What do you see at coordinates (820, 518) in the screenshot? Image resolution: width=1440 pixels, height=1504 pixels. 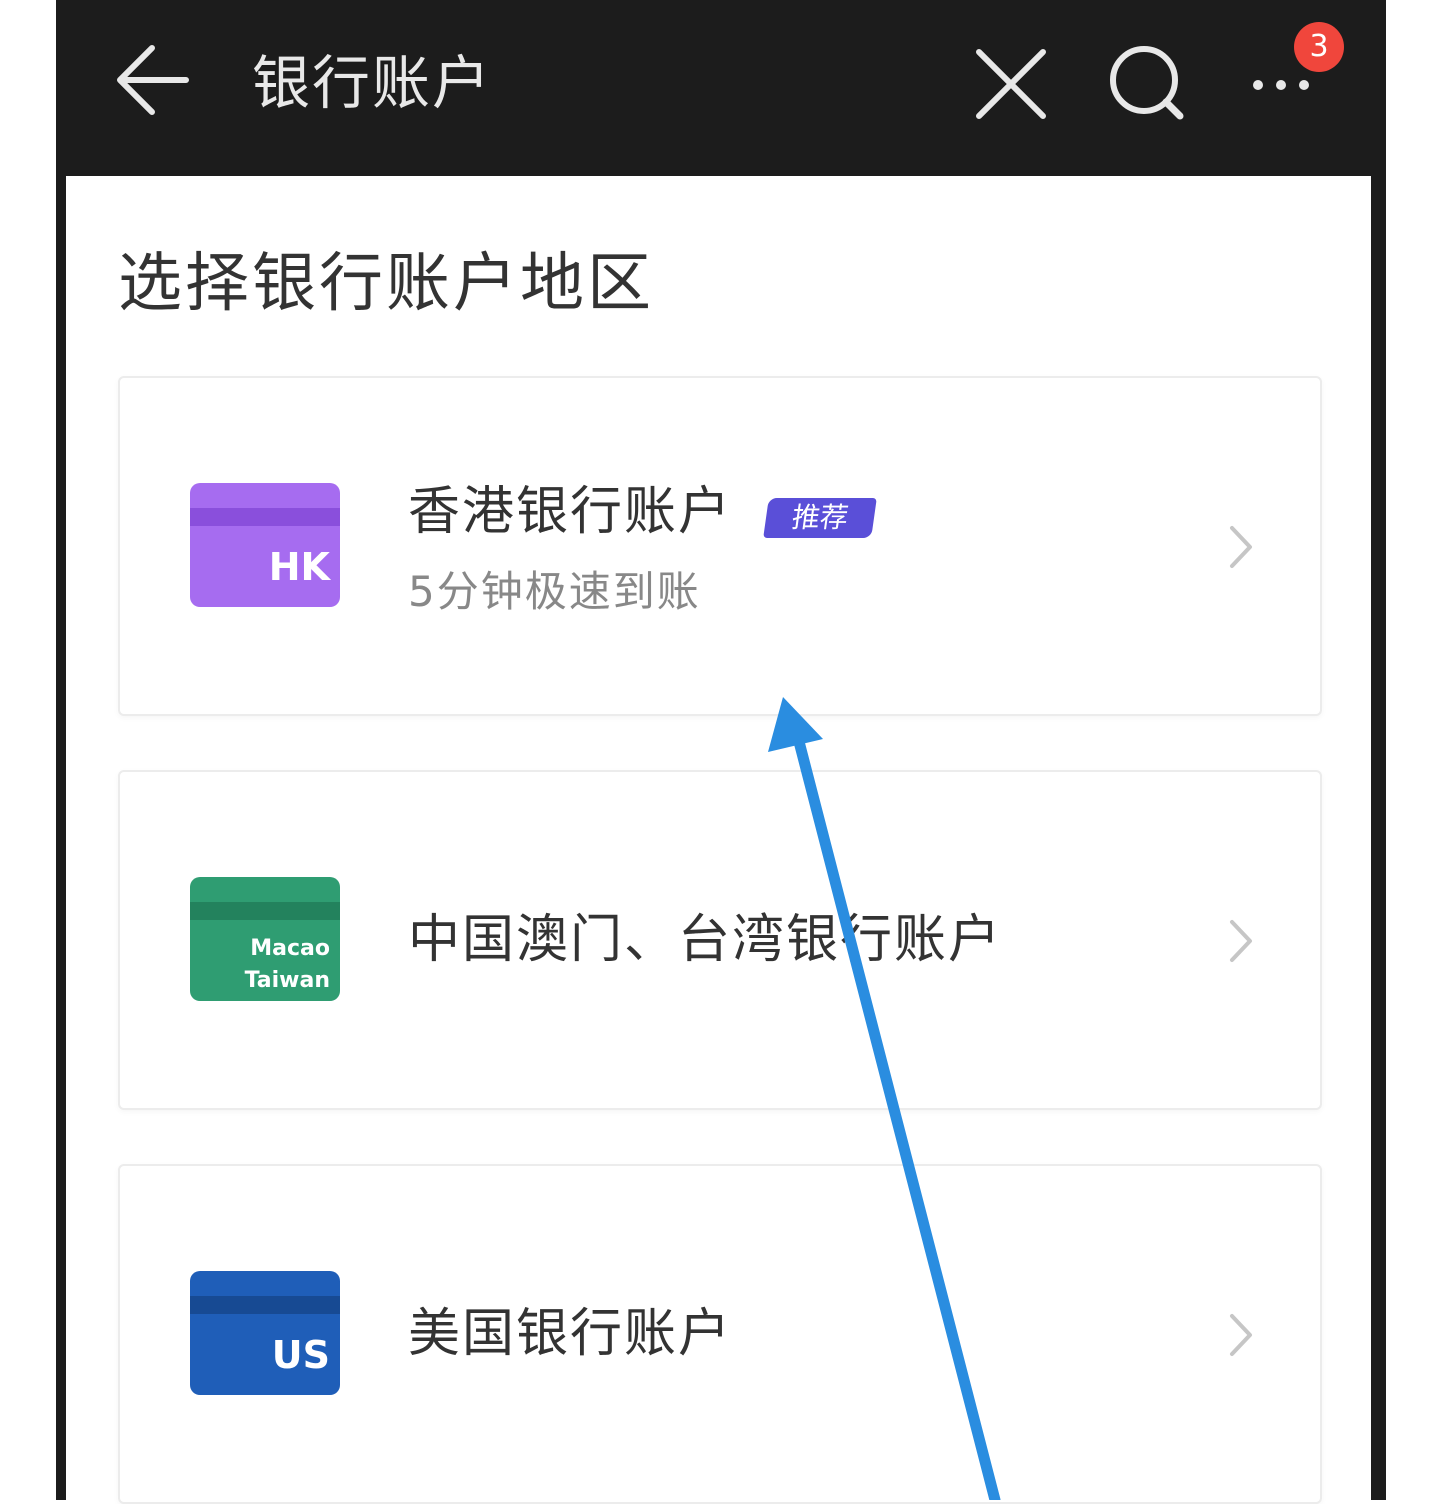 I see `recommend-tag: 推荐` at bounding box center [820, 518].